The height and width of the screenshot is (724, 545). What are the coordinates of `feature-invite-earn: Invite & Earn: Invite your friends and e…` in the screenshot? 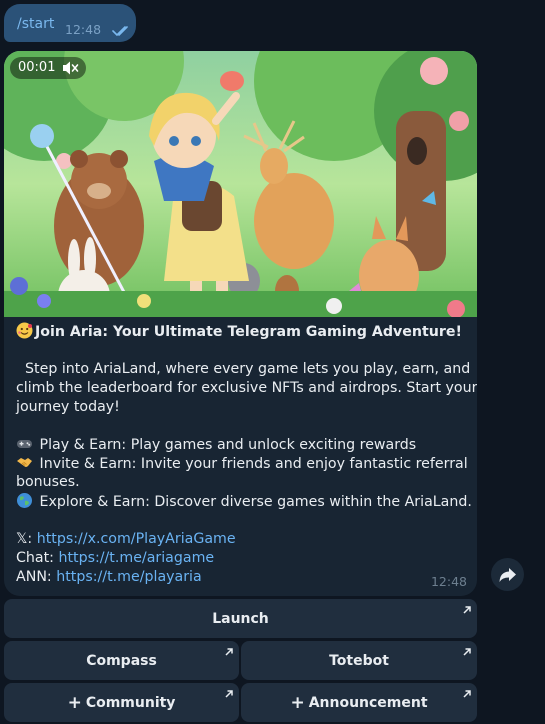 It's located at (242, 464).